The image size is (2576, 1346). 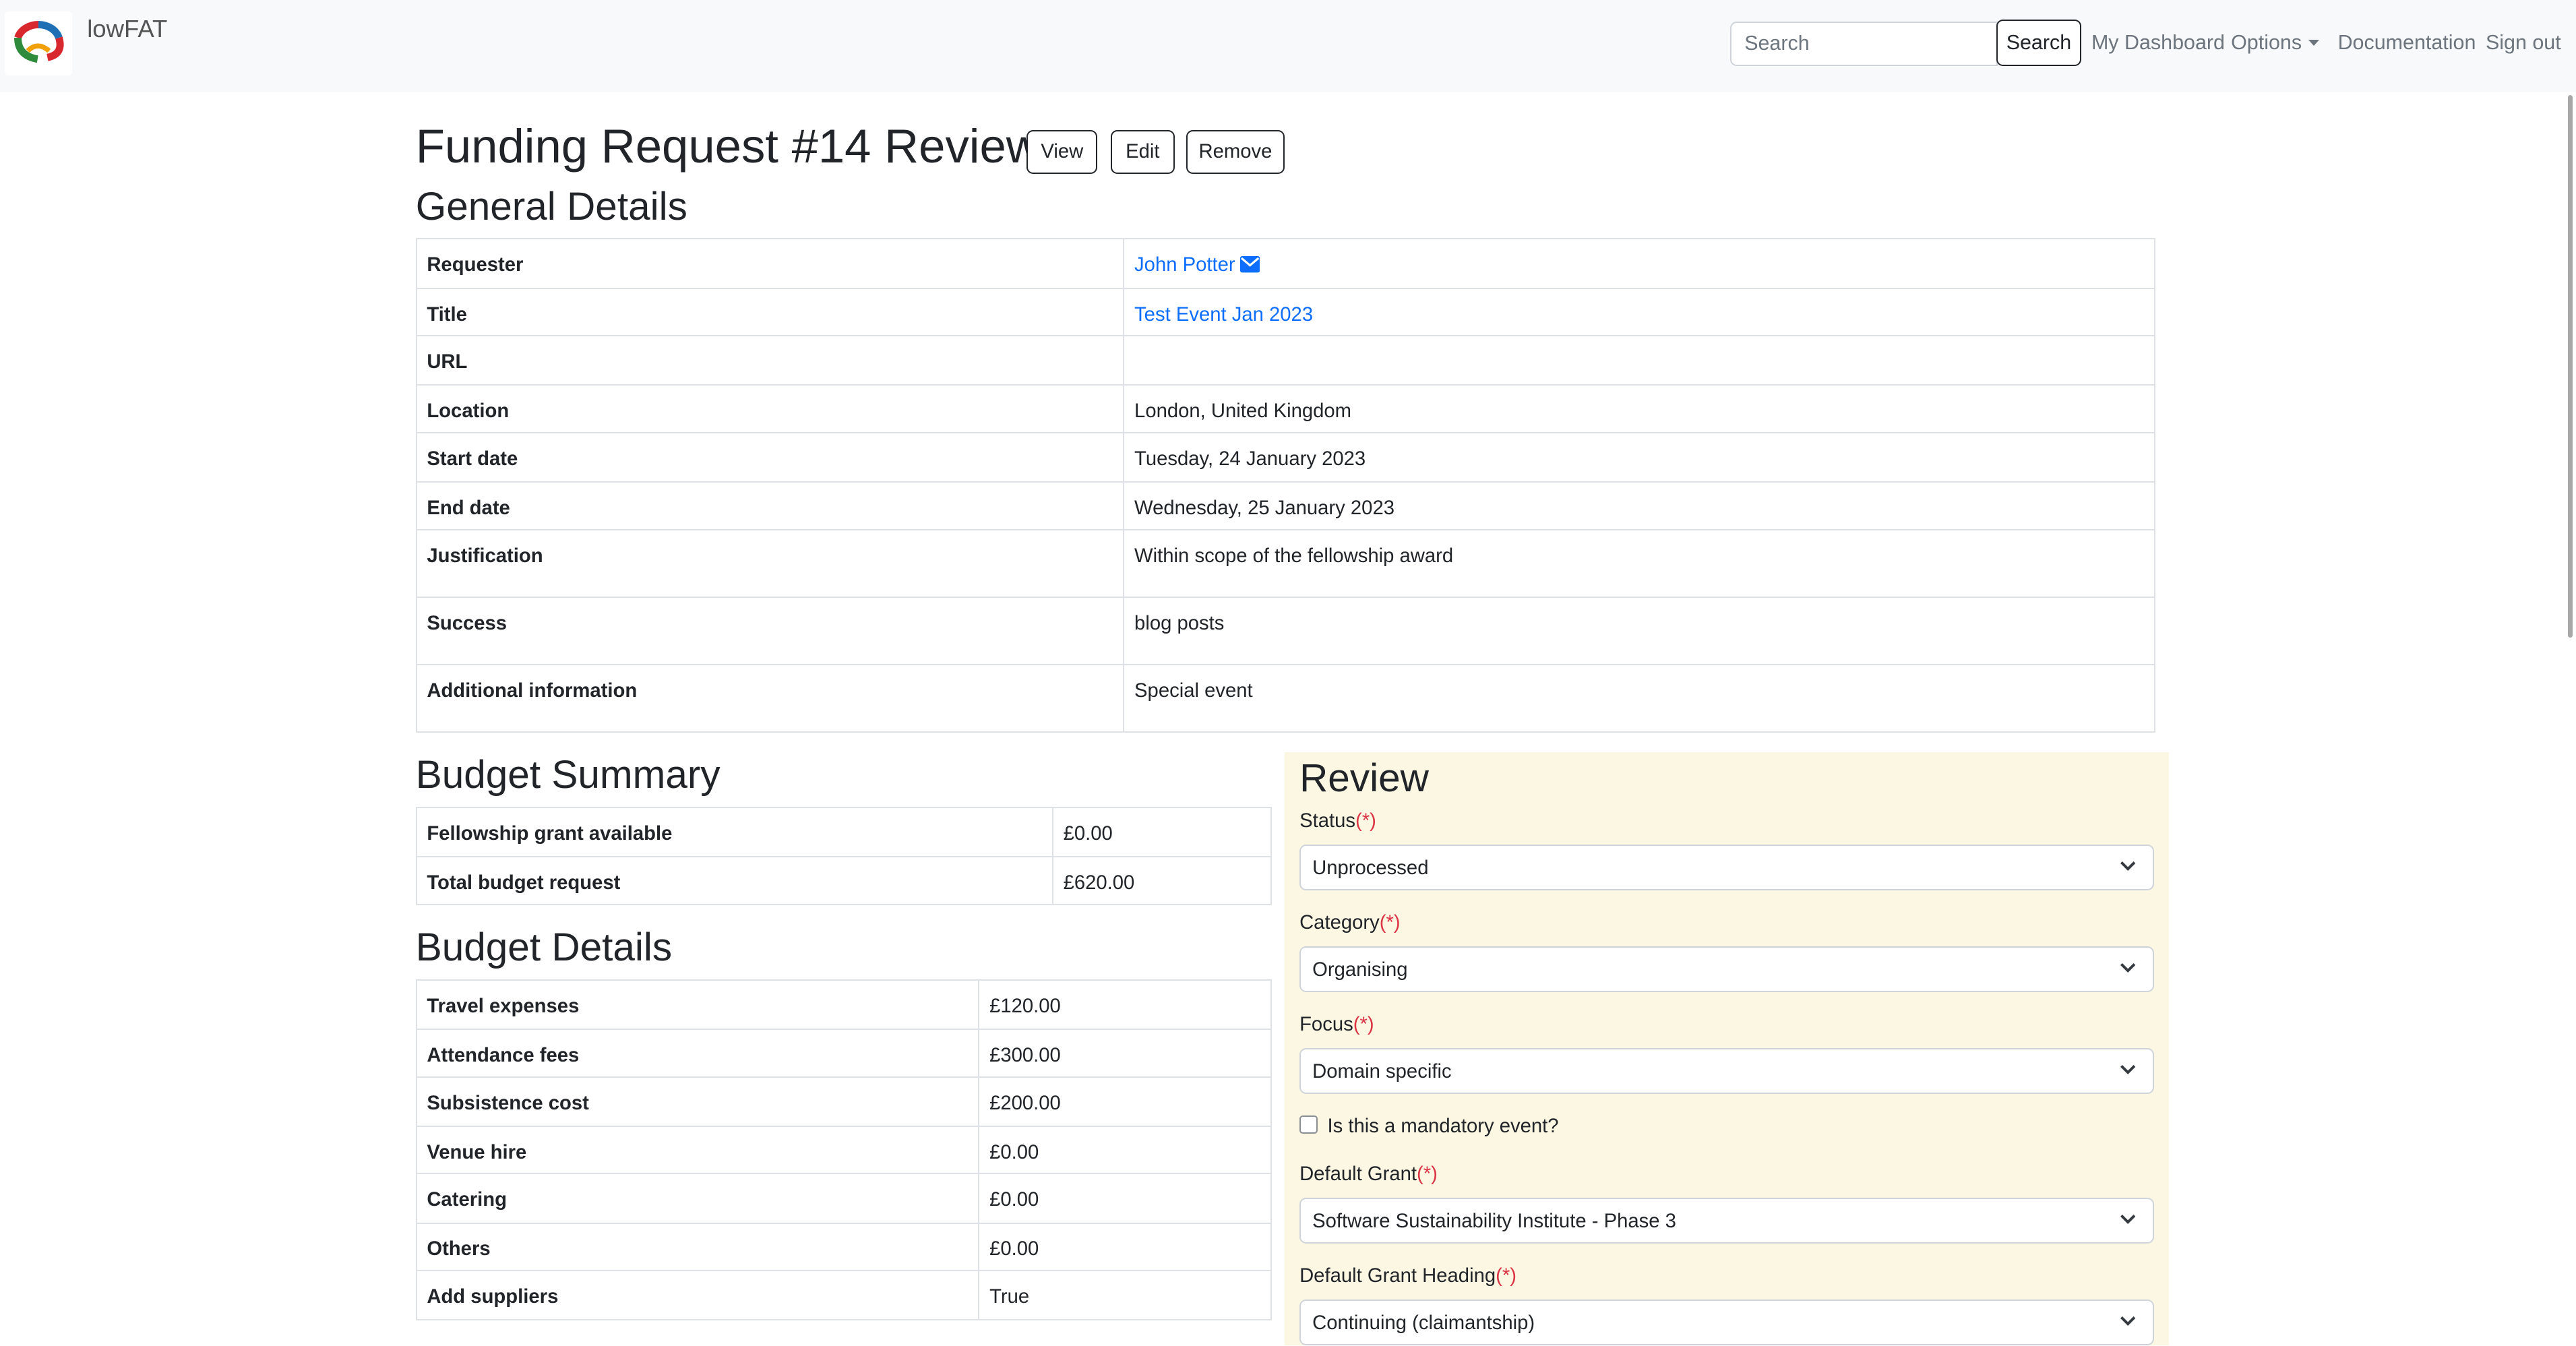 What do you see at coordinates (1639, 458) in the screenshot?
I see `row-value: Tuesday, 24 January 2023` at bounding box center [1639, 458].